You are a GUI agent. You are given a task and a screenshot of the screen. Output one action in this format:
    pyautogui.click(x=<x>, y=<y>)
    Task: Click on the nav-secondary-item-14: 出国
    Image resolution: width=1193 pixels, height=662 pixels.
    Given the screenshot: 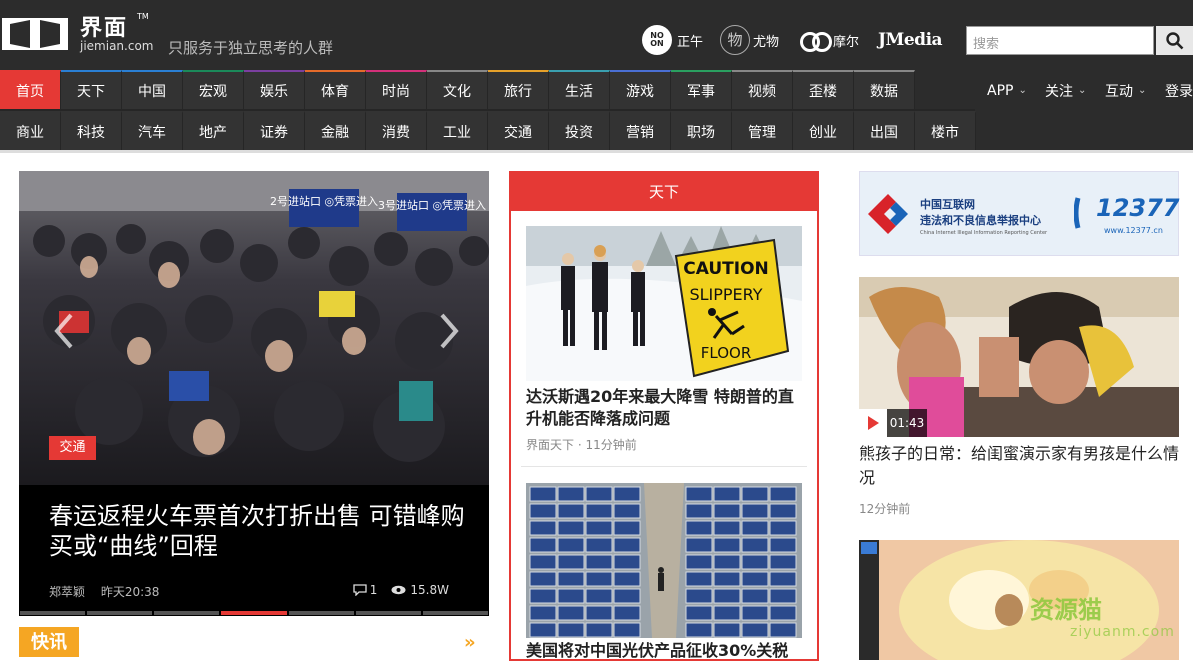 What is the action you would take?
    pyautogui.click(x=884, y=130)
    